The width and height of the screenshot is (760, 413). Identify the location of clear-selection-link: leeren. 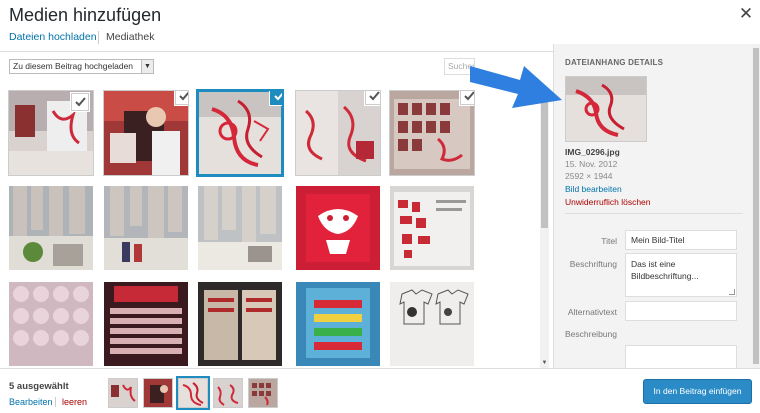
(74, 402).